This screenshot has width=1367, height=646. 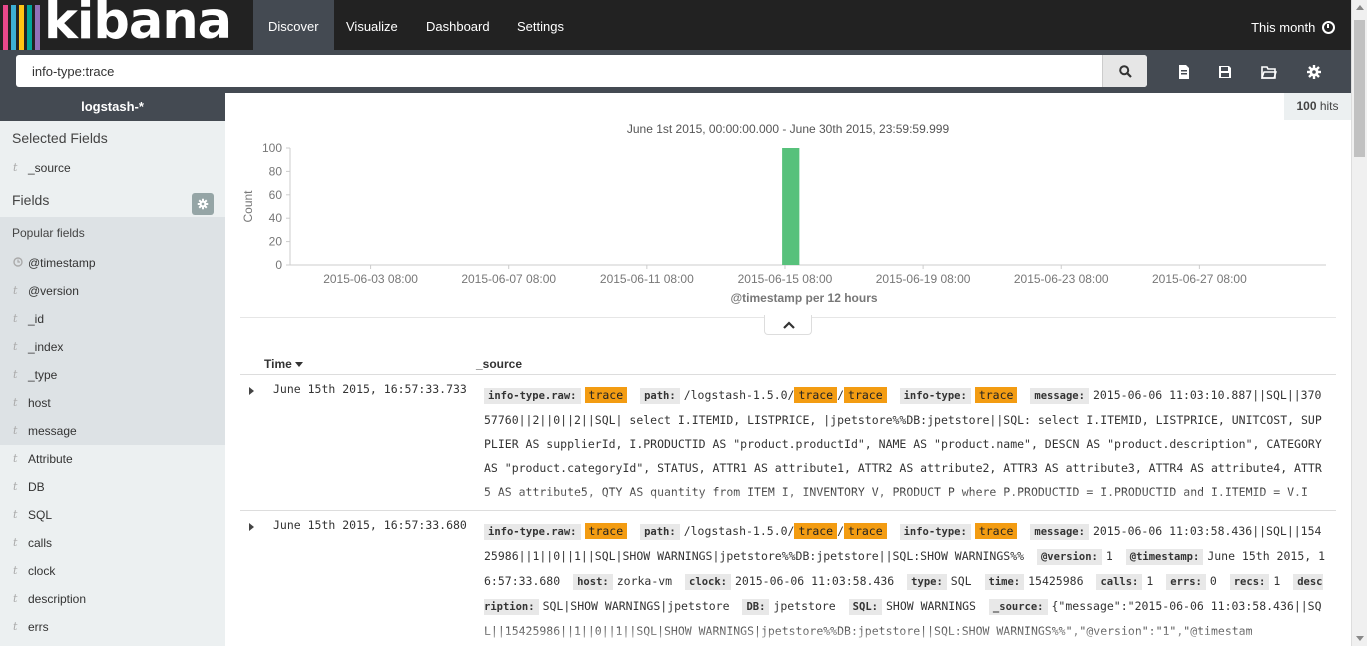 I want to click on field-item-index: t _index, so click(x=112, y=347).